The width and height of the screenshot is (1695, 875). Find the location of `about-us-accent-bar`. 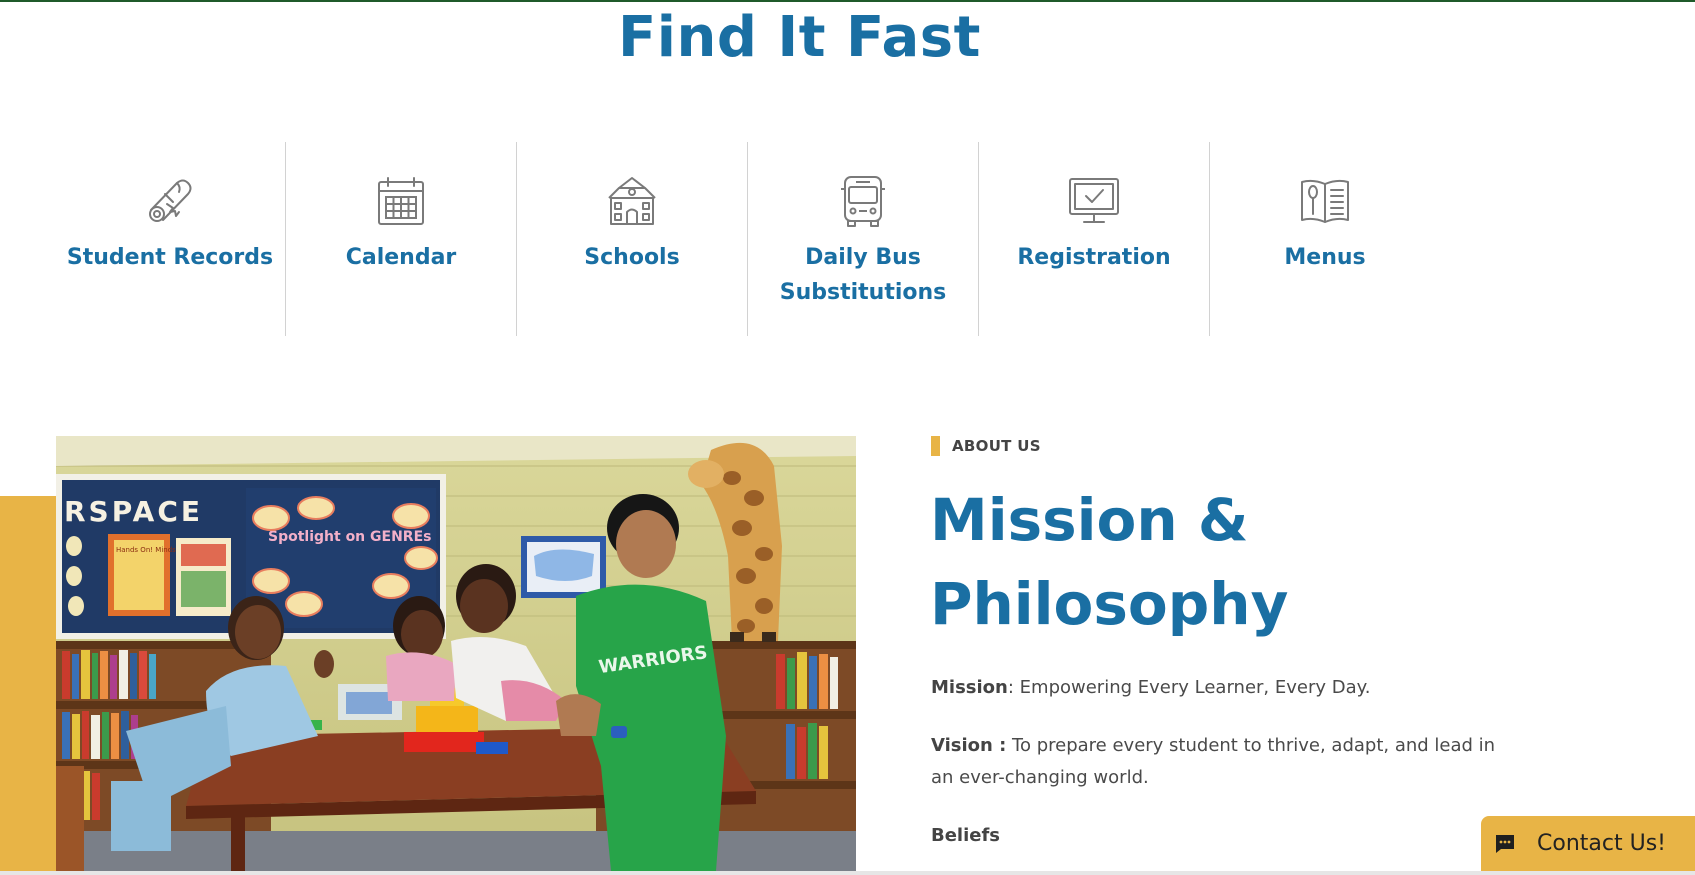

about-us-accent-bar is located at coordinates (935, 446).